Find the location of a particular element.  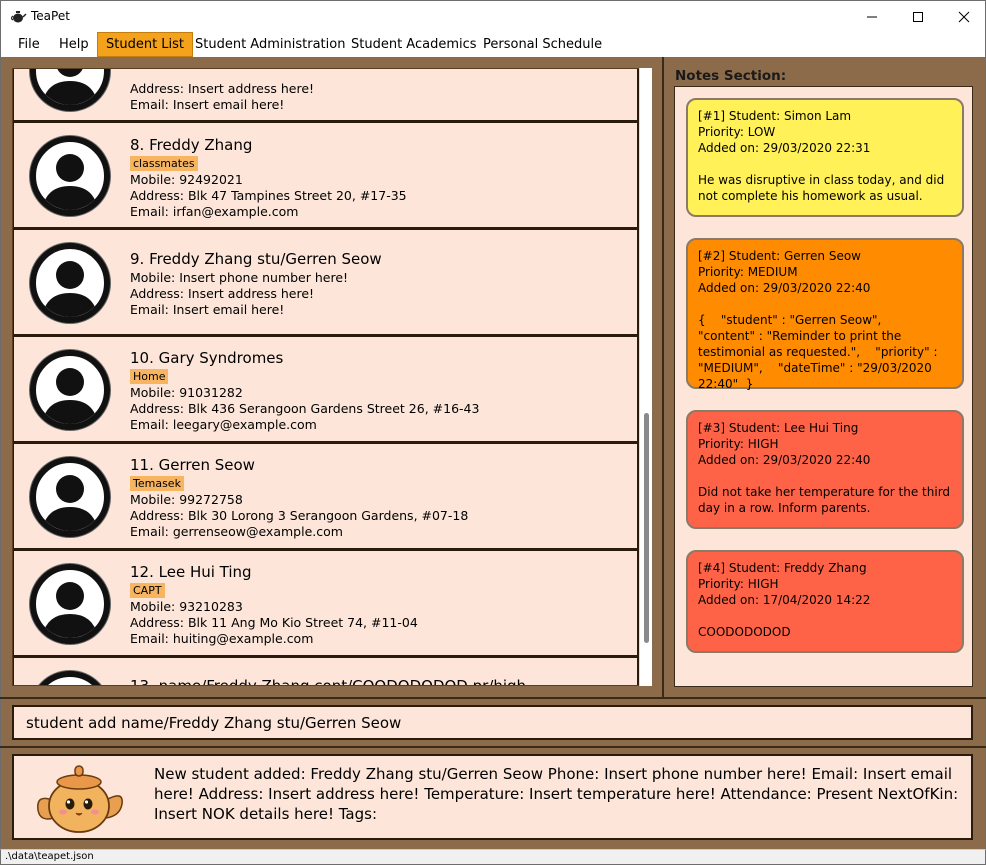

student-name: 12. Lee Hui Ting is located at coordinates (191, 572).